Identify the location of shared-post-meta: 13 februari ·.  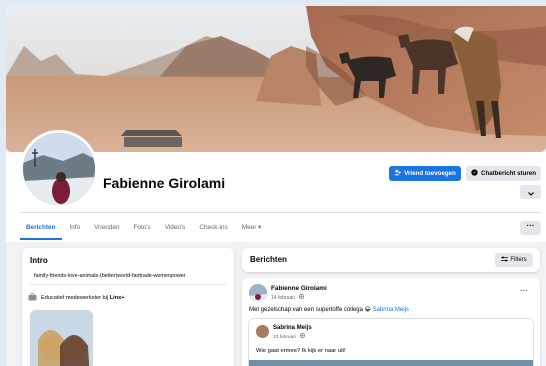
(289, 336).